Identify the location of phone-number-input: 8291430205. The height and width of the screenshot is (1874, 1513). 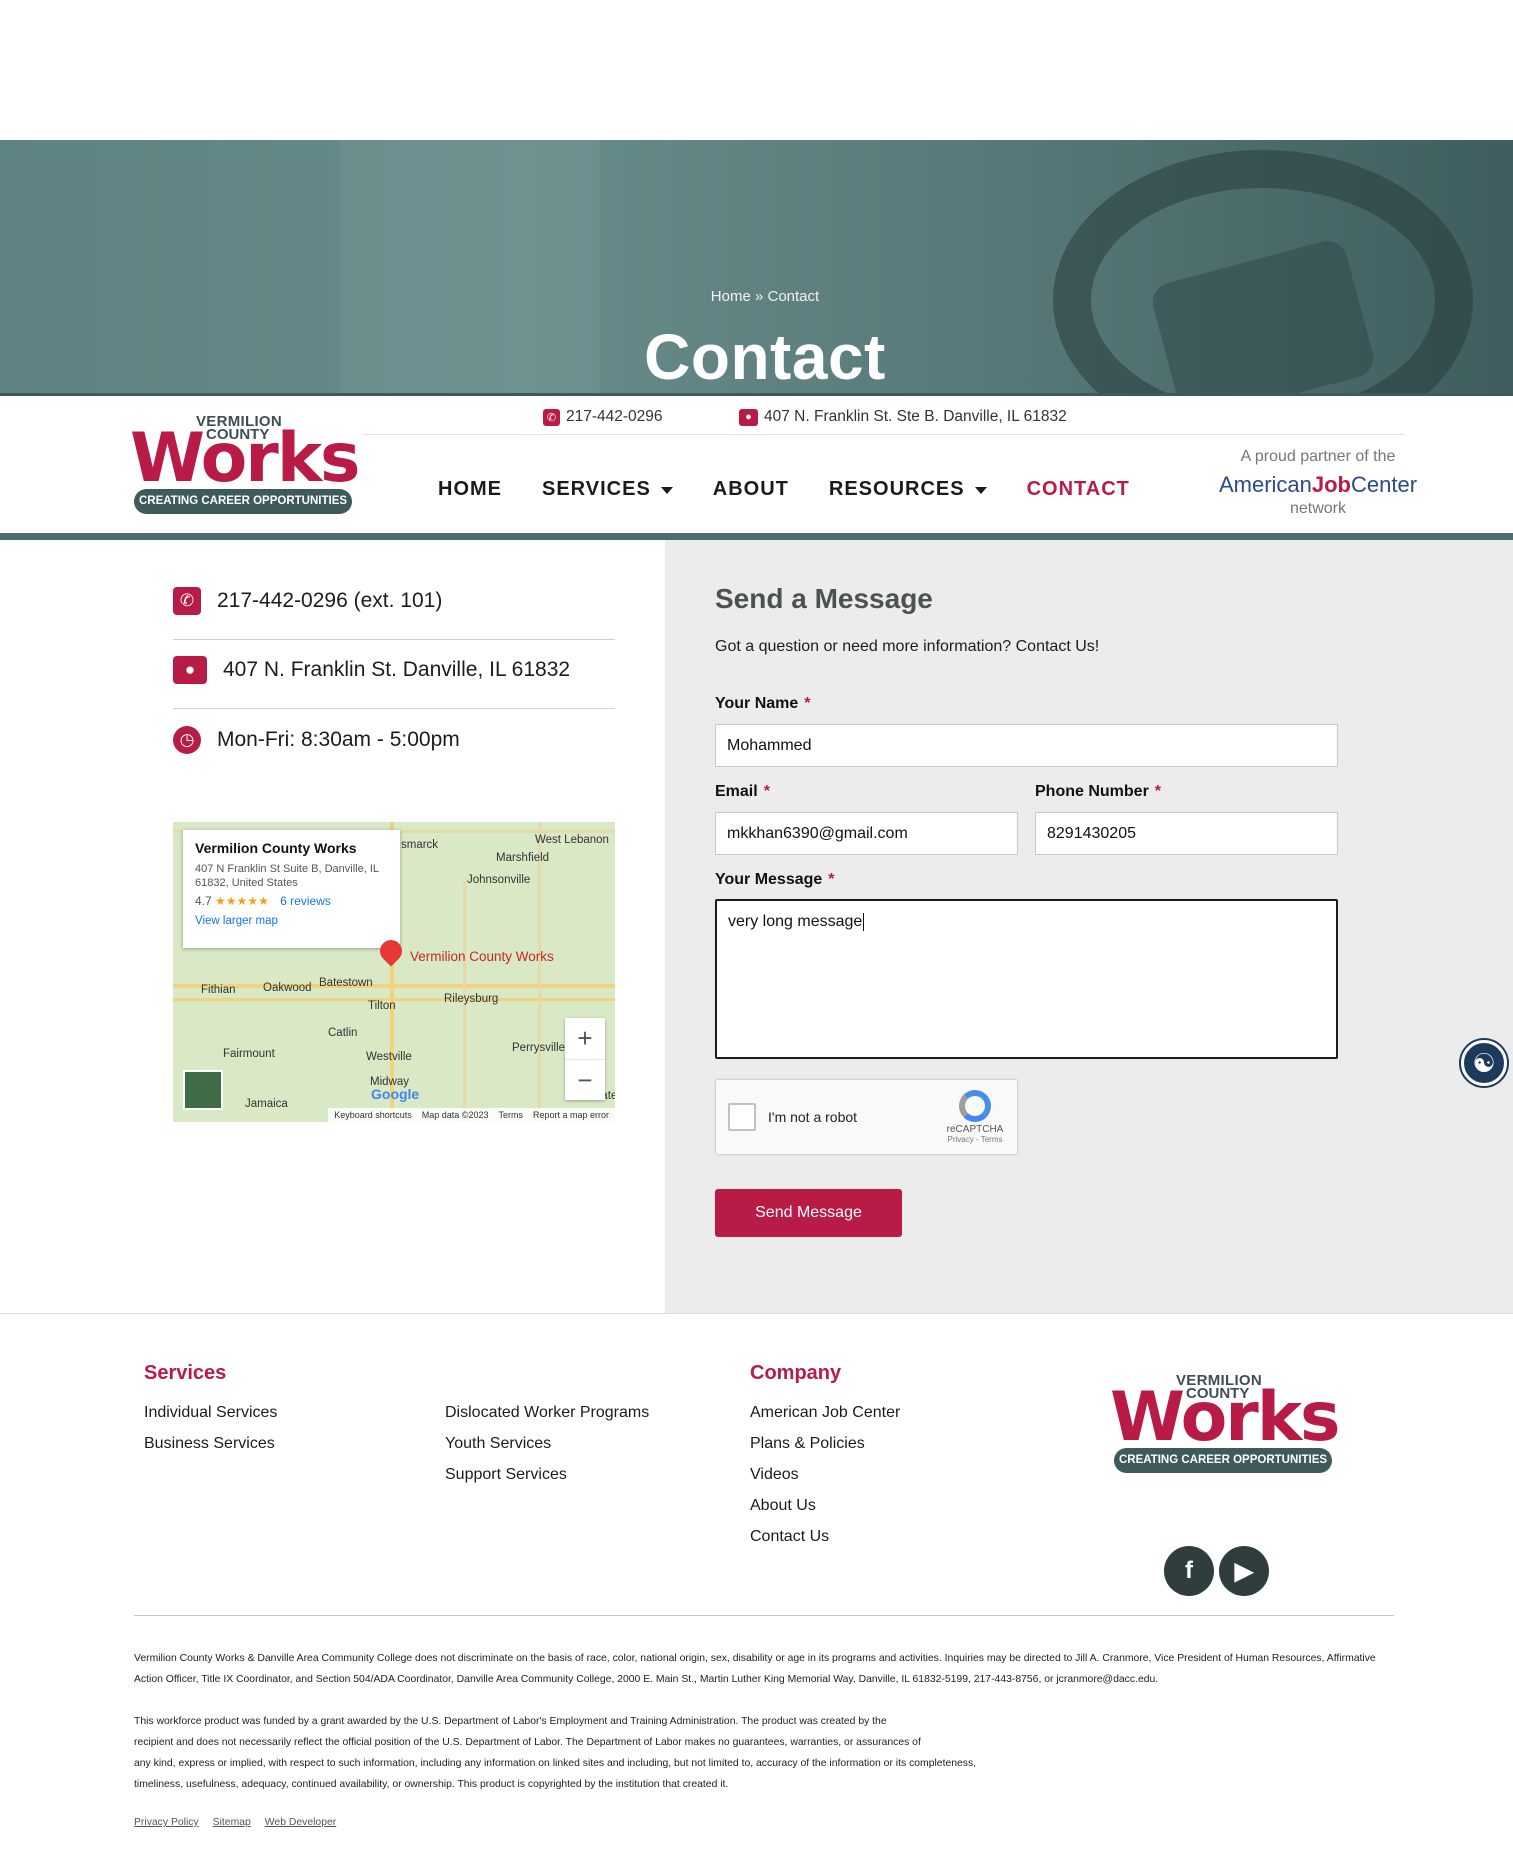
(1186, 833).